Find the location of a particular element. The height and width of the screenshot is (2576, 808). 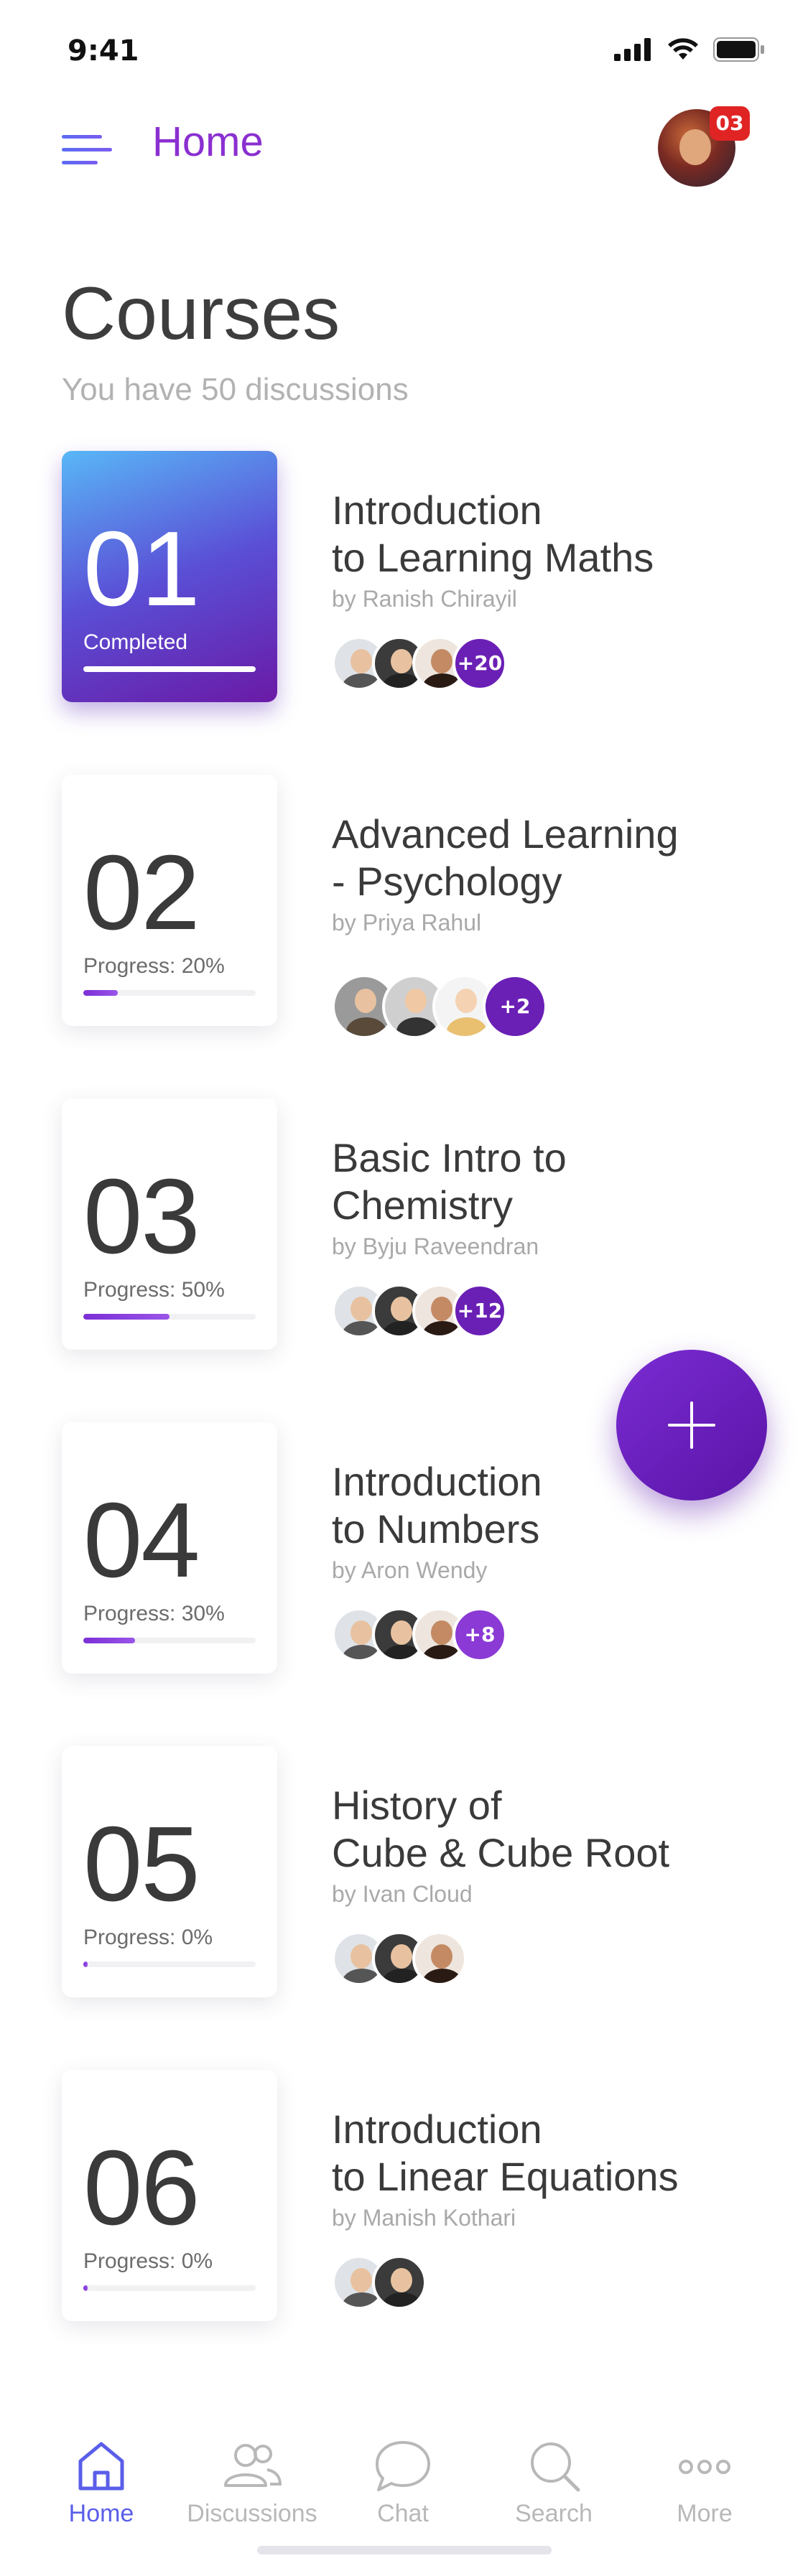

profile-avatar: 03 is located at coordinates (704, 146).